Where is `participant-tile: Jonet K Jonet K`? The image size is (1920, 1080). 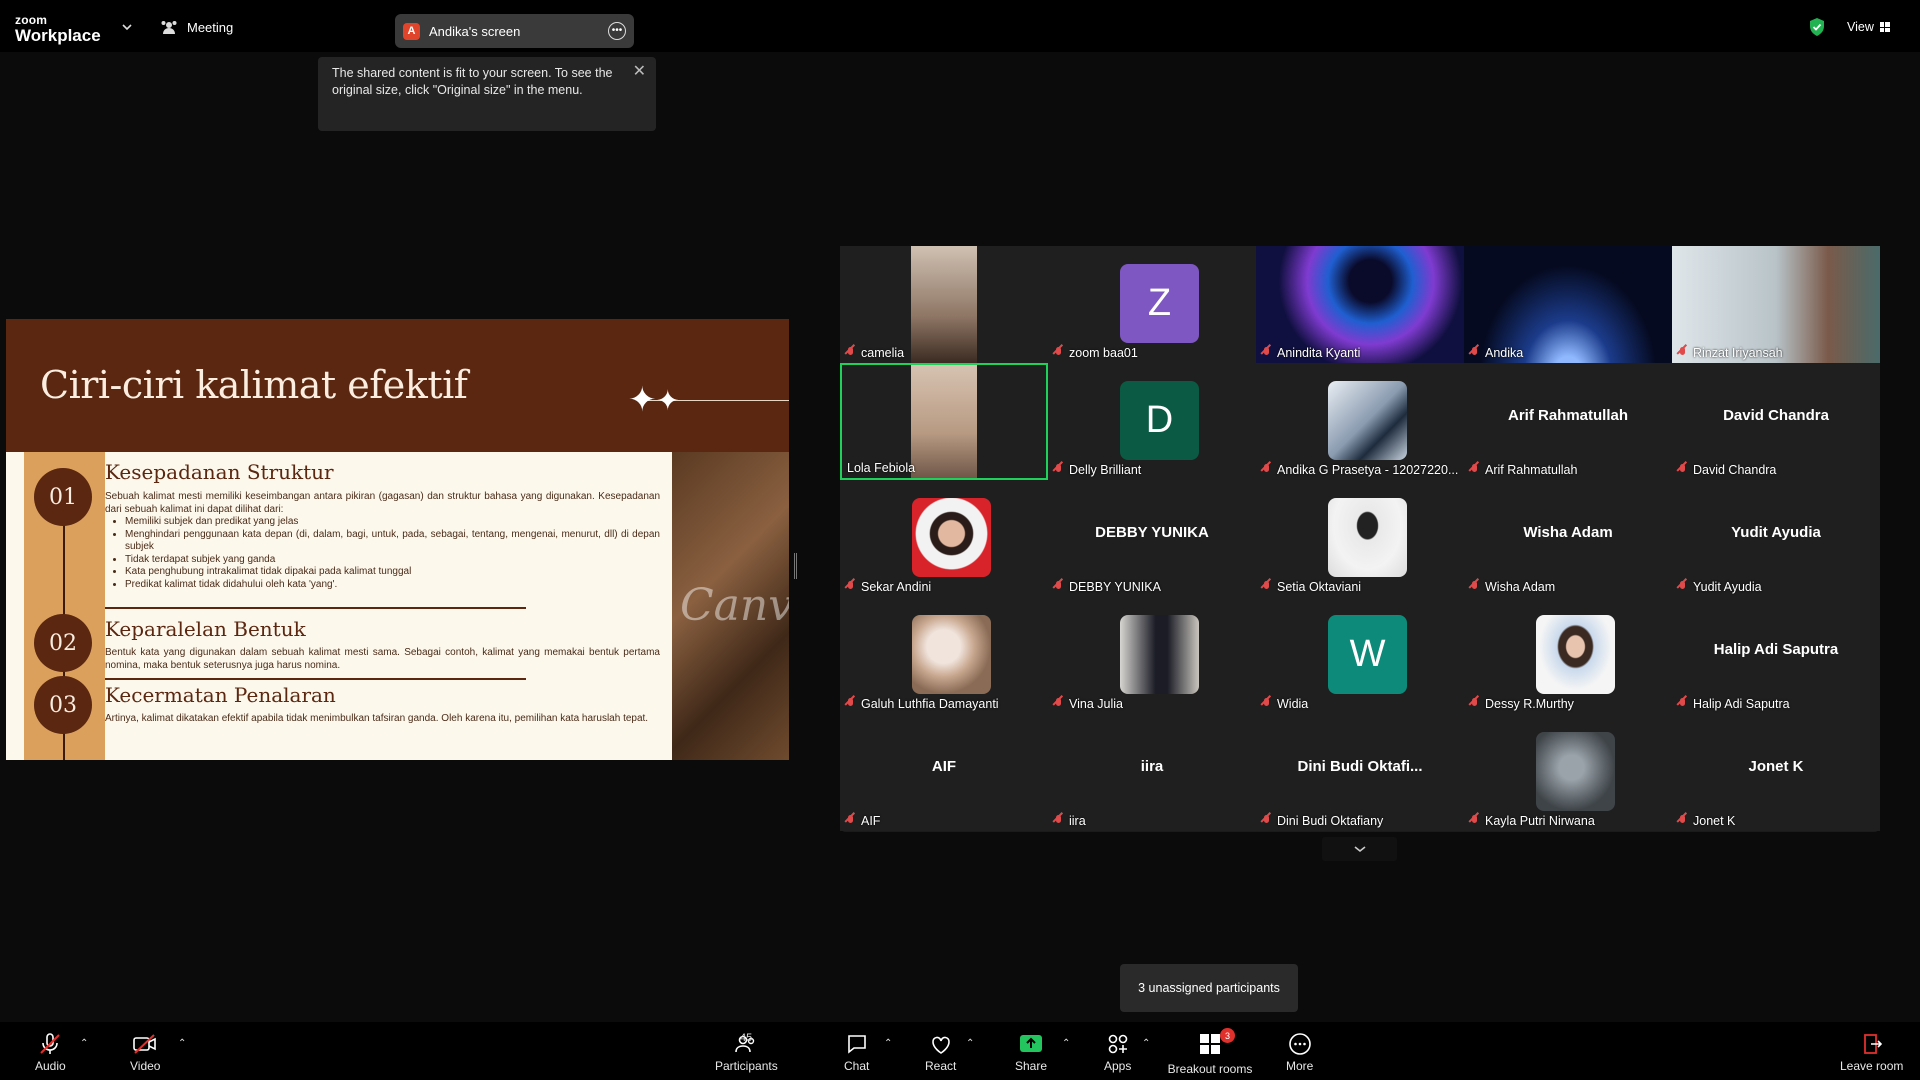 participant-tile: Jonet K Jonet K is located at coordinates (1776, 772).